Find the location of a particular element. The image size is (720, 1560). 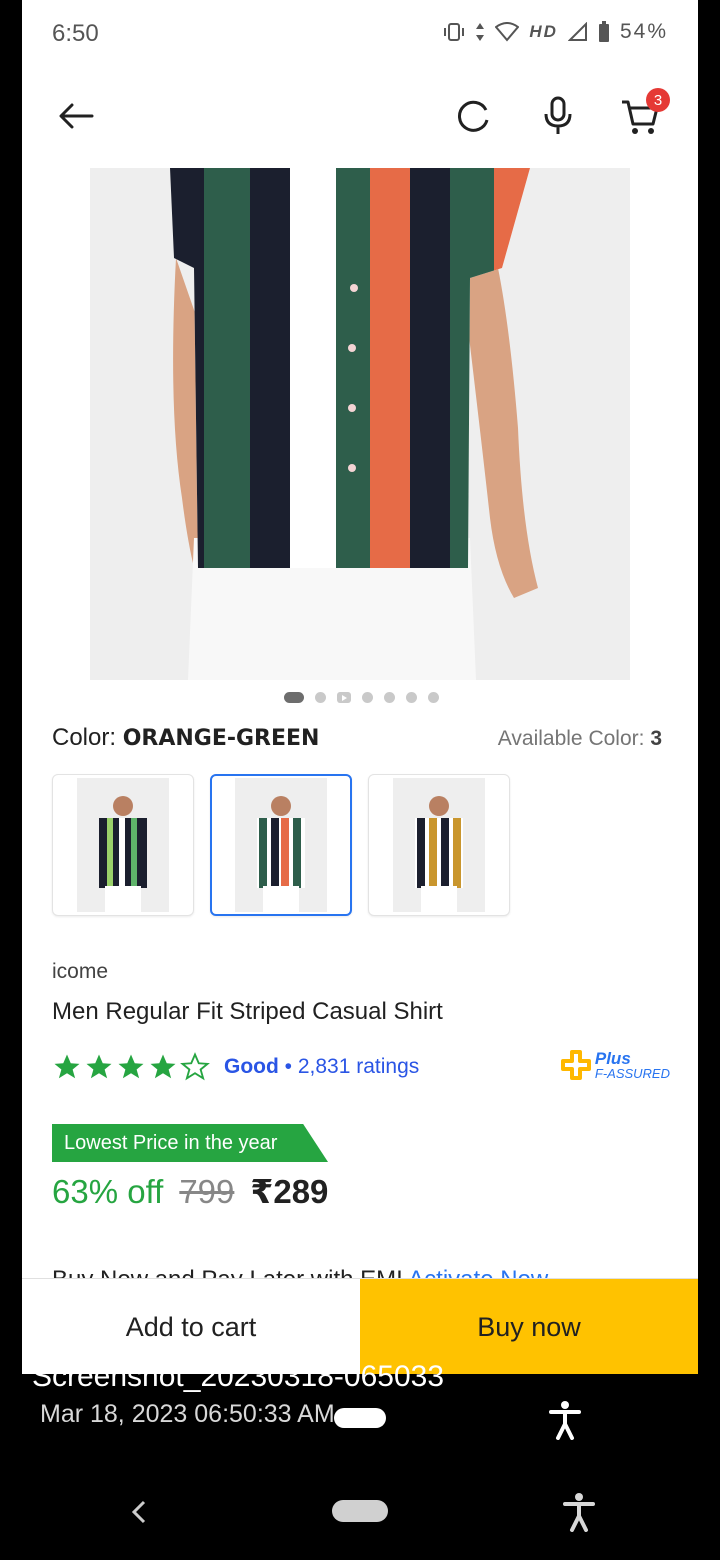

mic-icon is located at coordinates (558, 115).